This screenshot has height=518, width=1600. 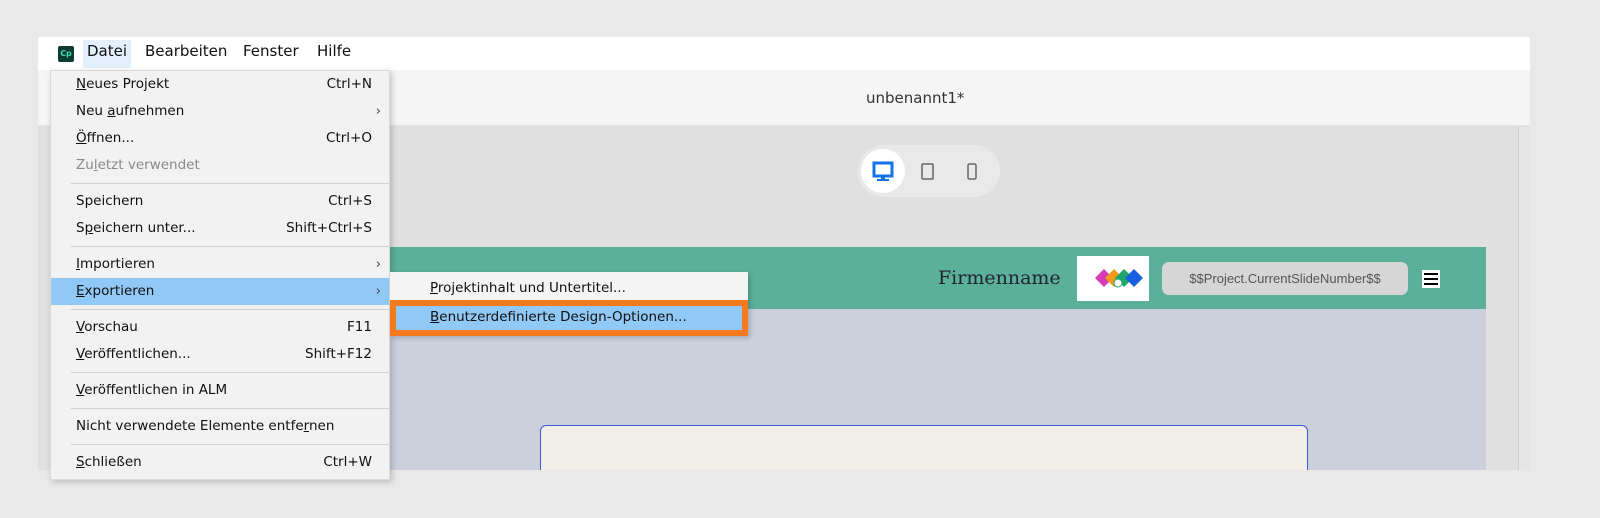 What do you see at coordinates (338, 354) in the screenshot?
I see `shortcut-label: Shift+F12` at bounding box center [338, 354].